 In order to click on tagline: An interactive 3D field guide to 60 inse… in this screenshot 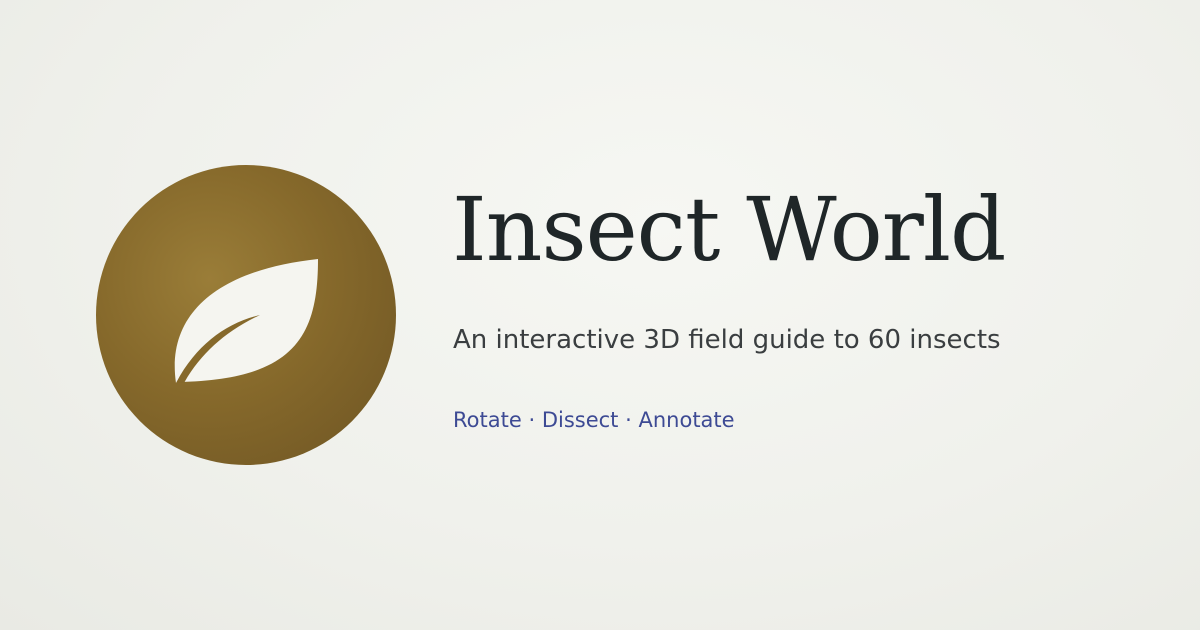, I will do `click(727, 340)`.